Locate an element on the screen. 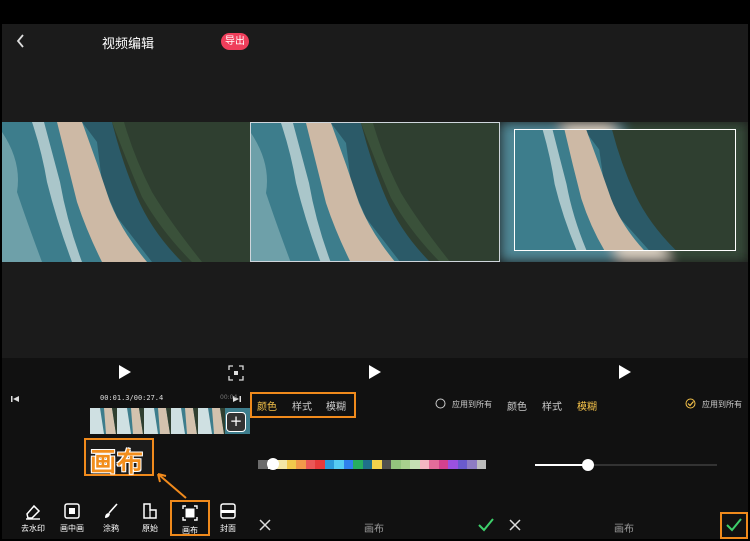  tool-doodle: 涂鸦 is located at coordinates (111, 518).